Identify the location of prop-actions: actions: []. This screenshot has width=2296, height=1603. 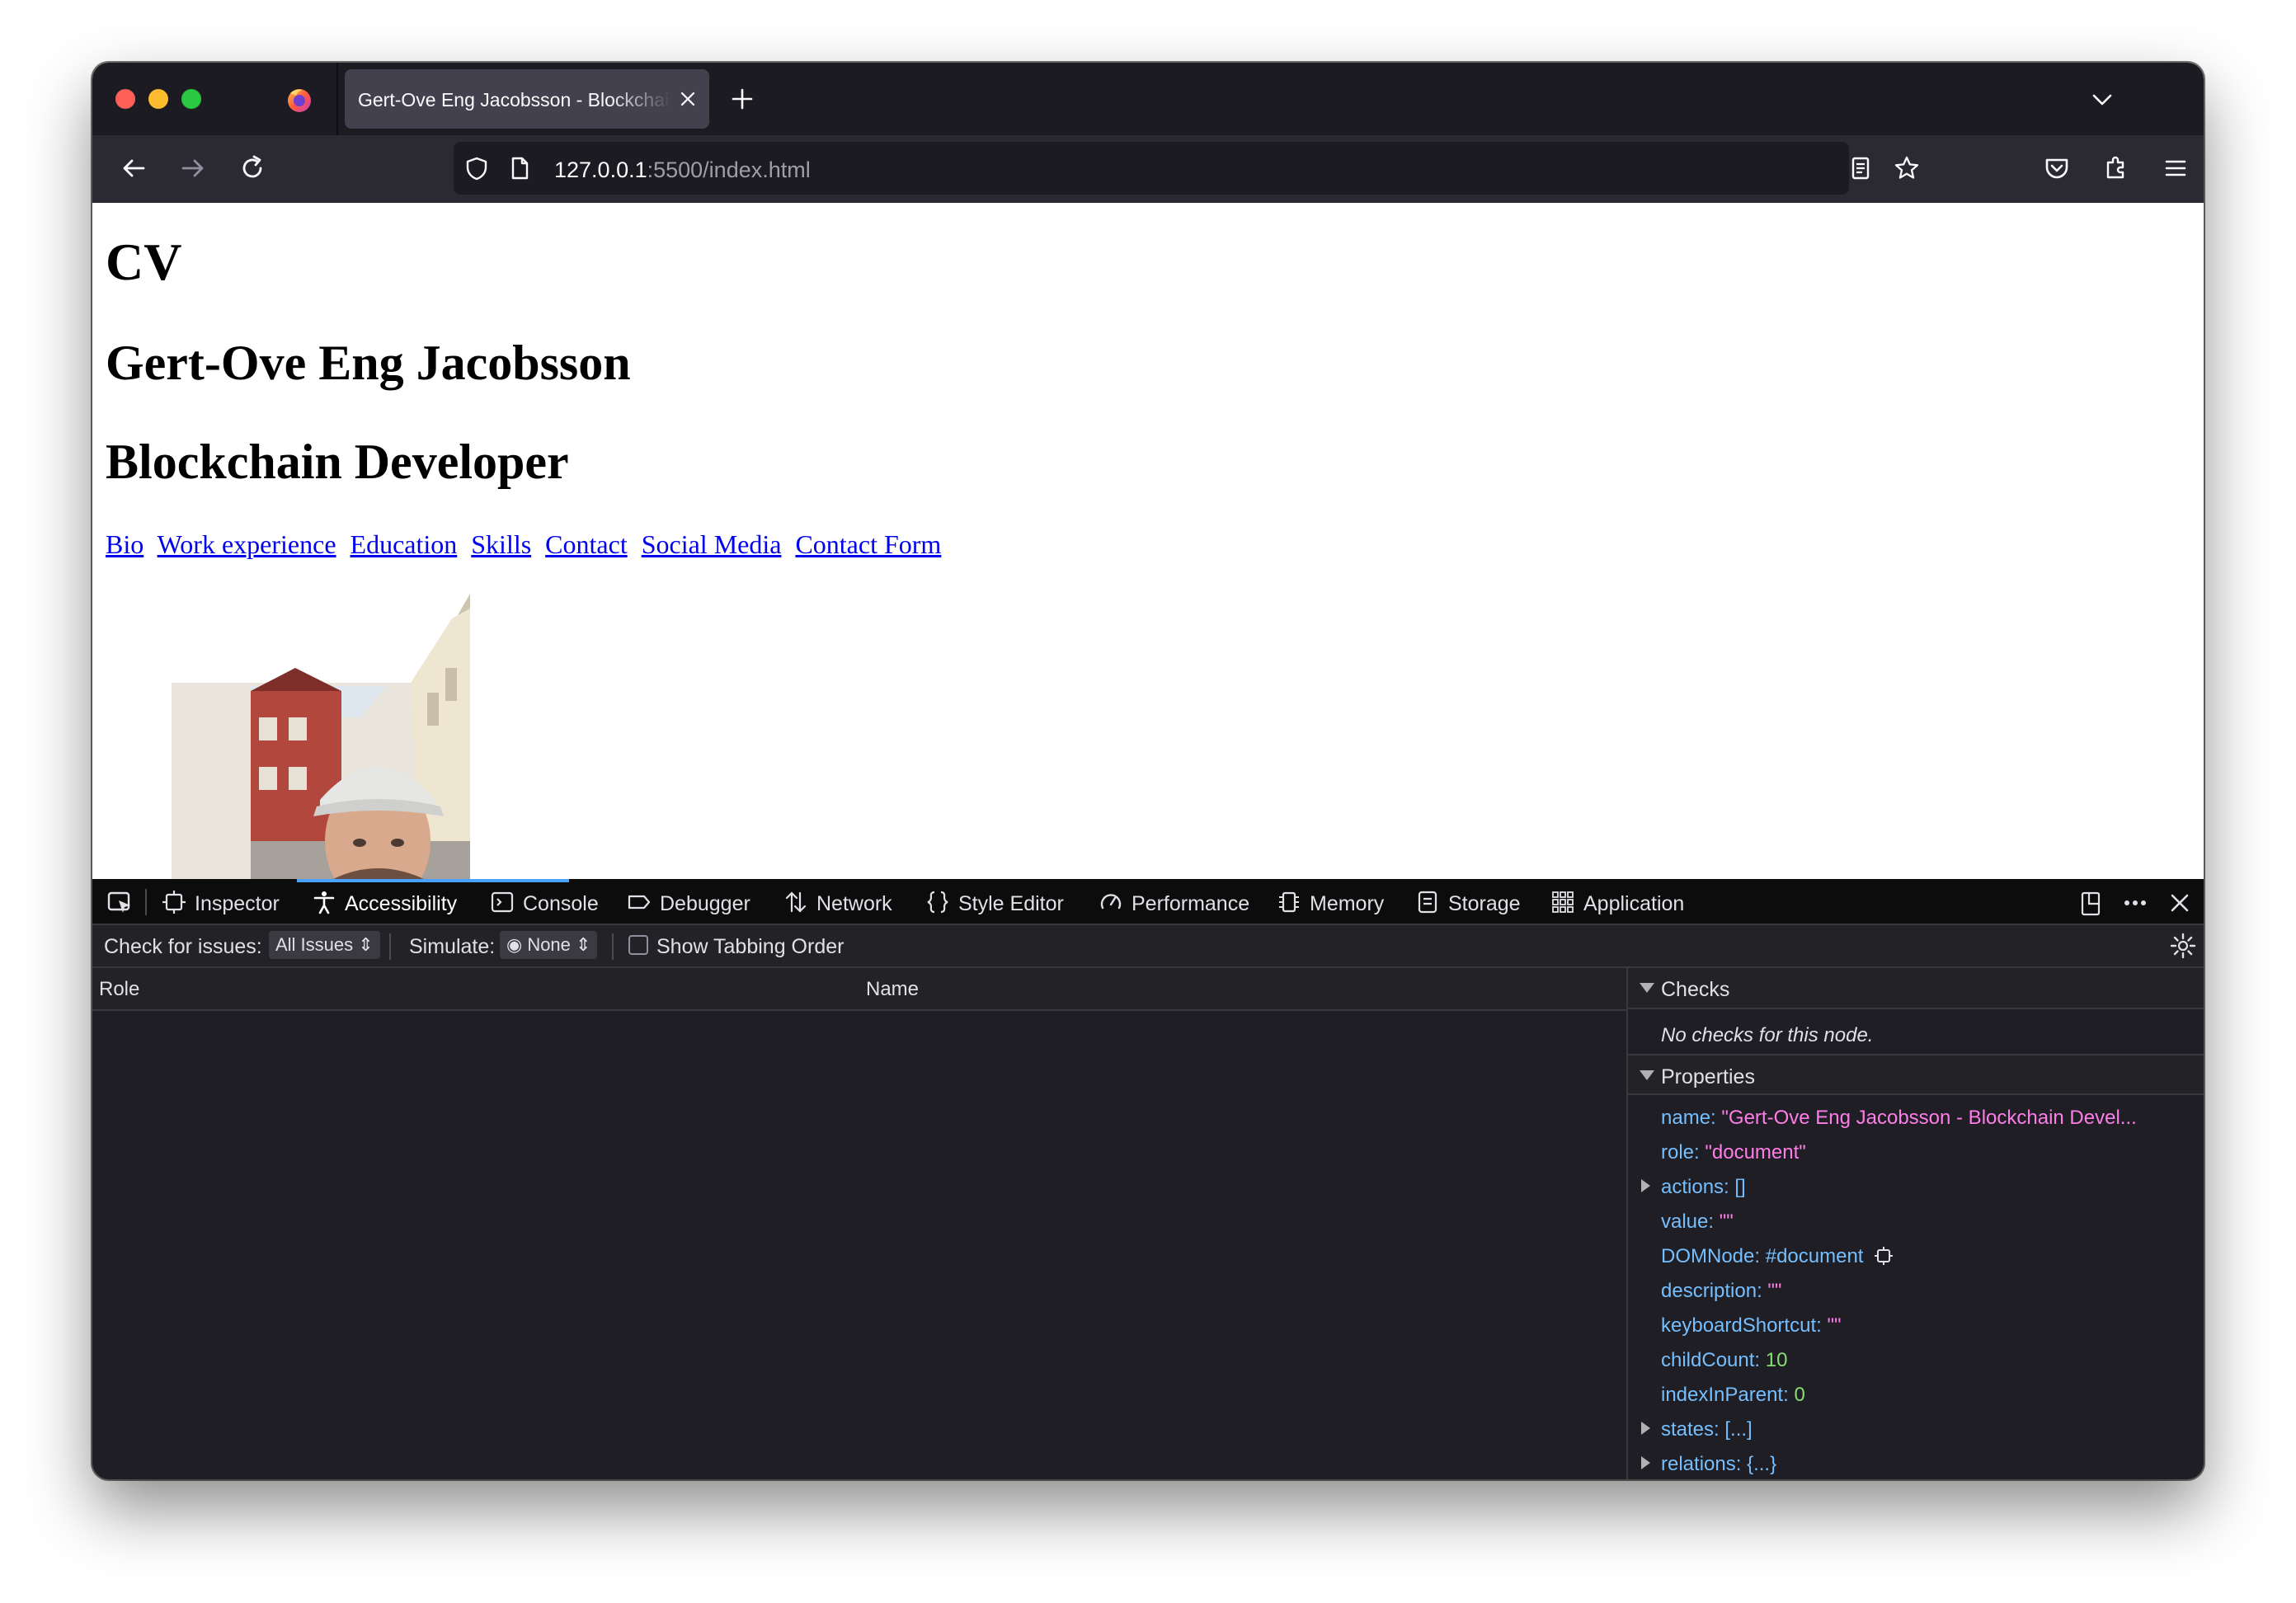
(1703, 1188).